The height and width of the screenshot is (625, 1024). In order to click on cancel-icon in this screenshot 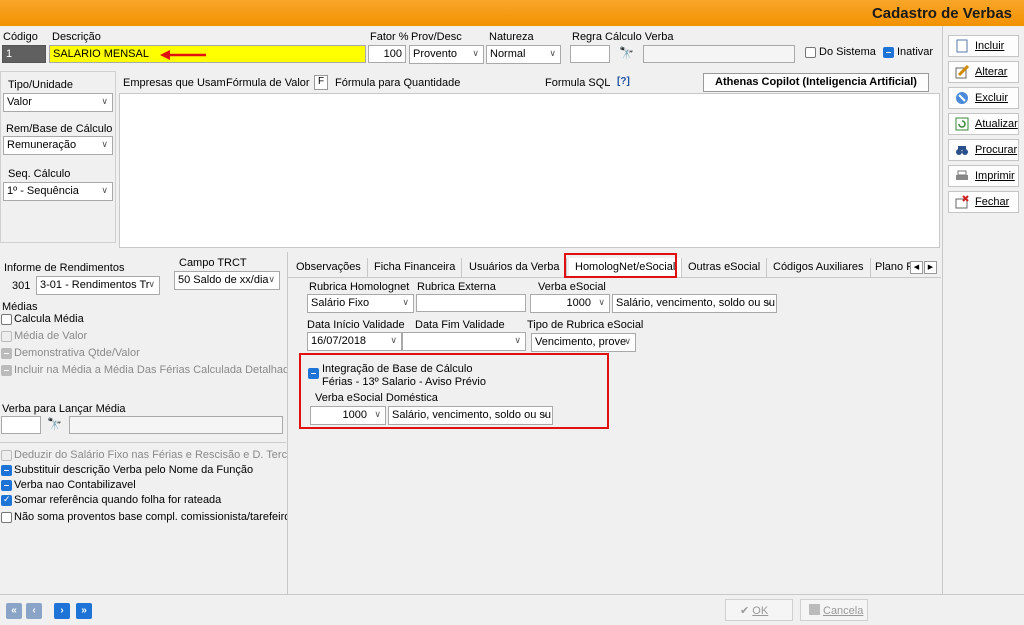, I will do `click(814, 609)`.